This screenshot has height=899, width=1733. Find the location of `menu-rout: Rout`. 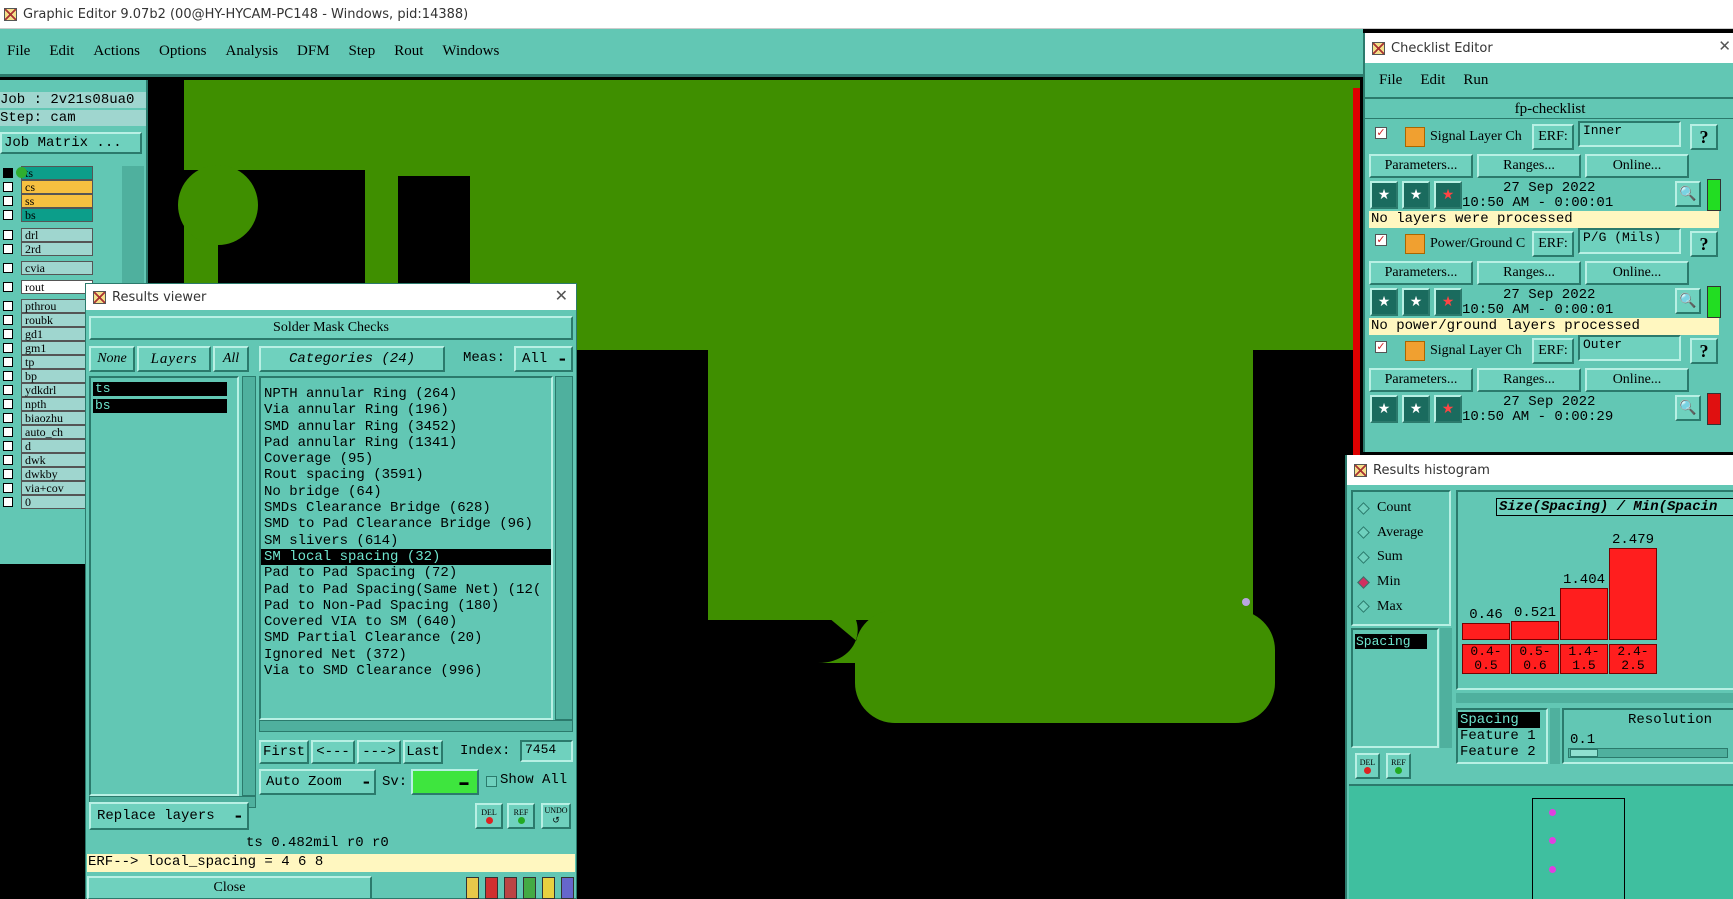

menu-rout: Rout is located at coordinates (408, 51).